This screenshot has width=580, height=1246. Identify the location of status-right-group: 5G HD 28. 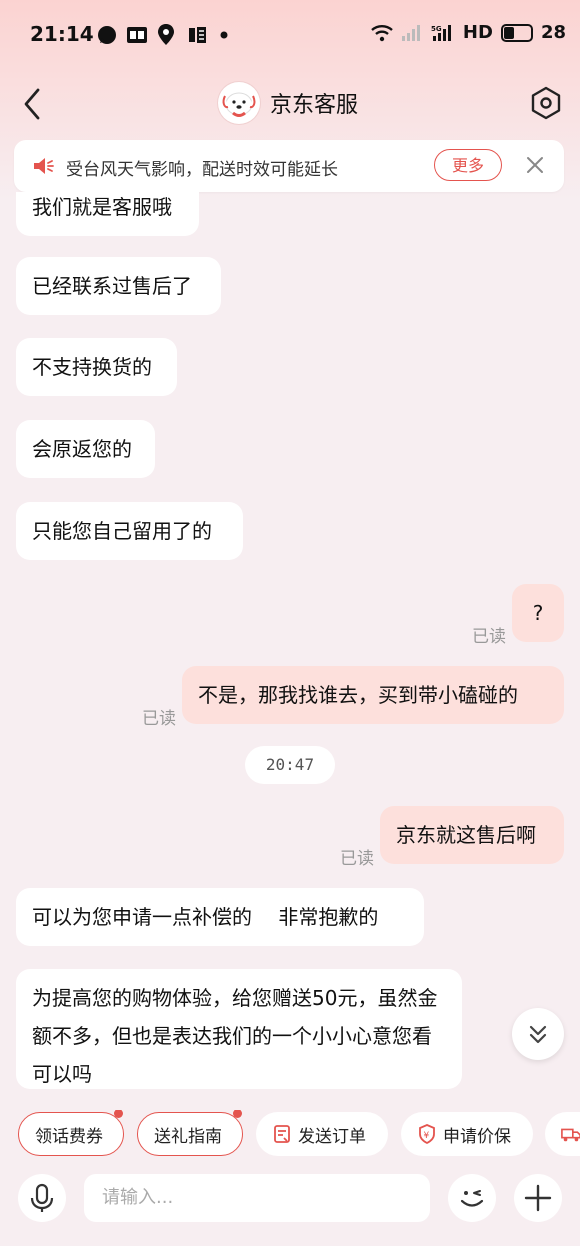
(468, 32).